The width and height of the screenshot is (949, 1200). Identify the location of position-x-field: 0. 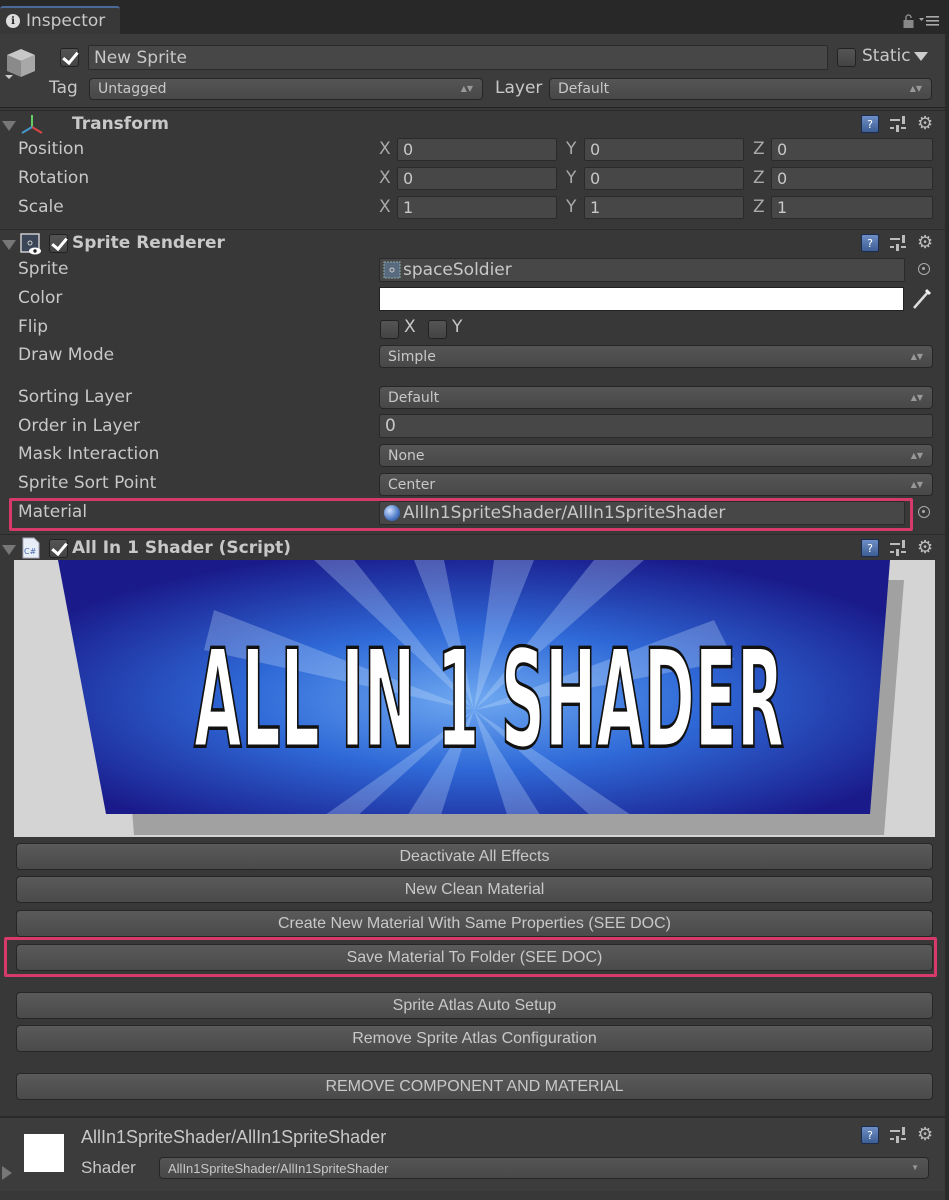
(477, 149).